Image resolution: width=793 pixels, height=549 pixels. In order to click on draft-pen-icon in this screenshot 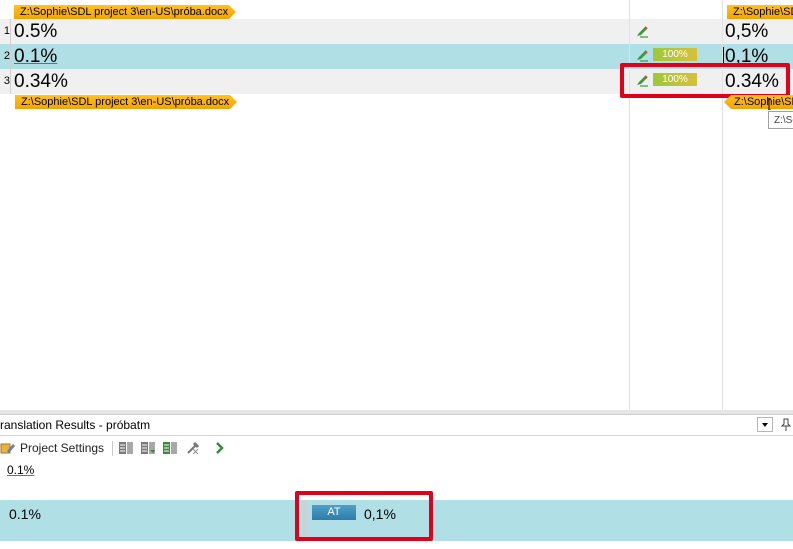, I will do `click(642, 32)`.